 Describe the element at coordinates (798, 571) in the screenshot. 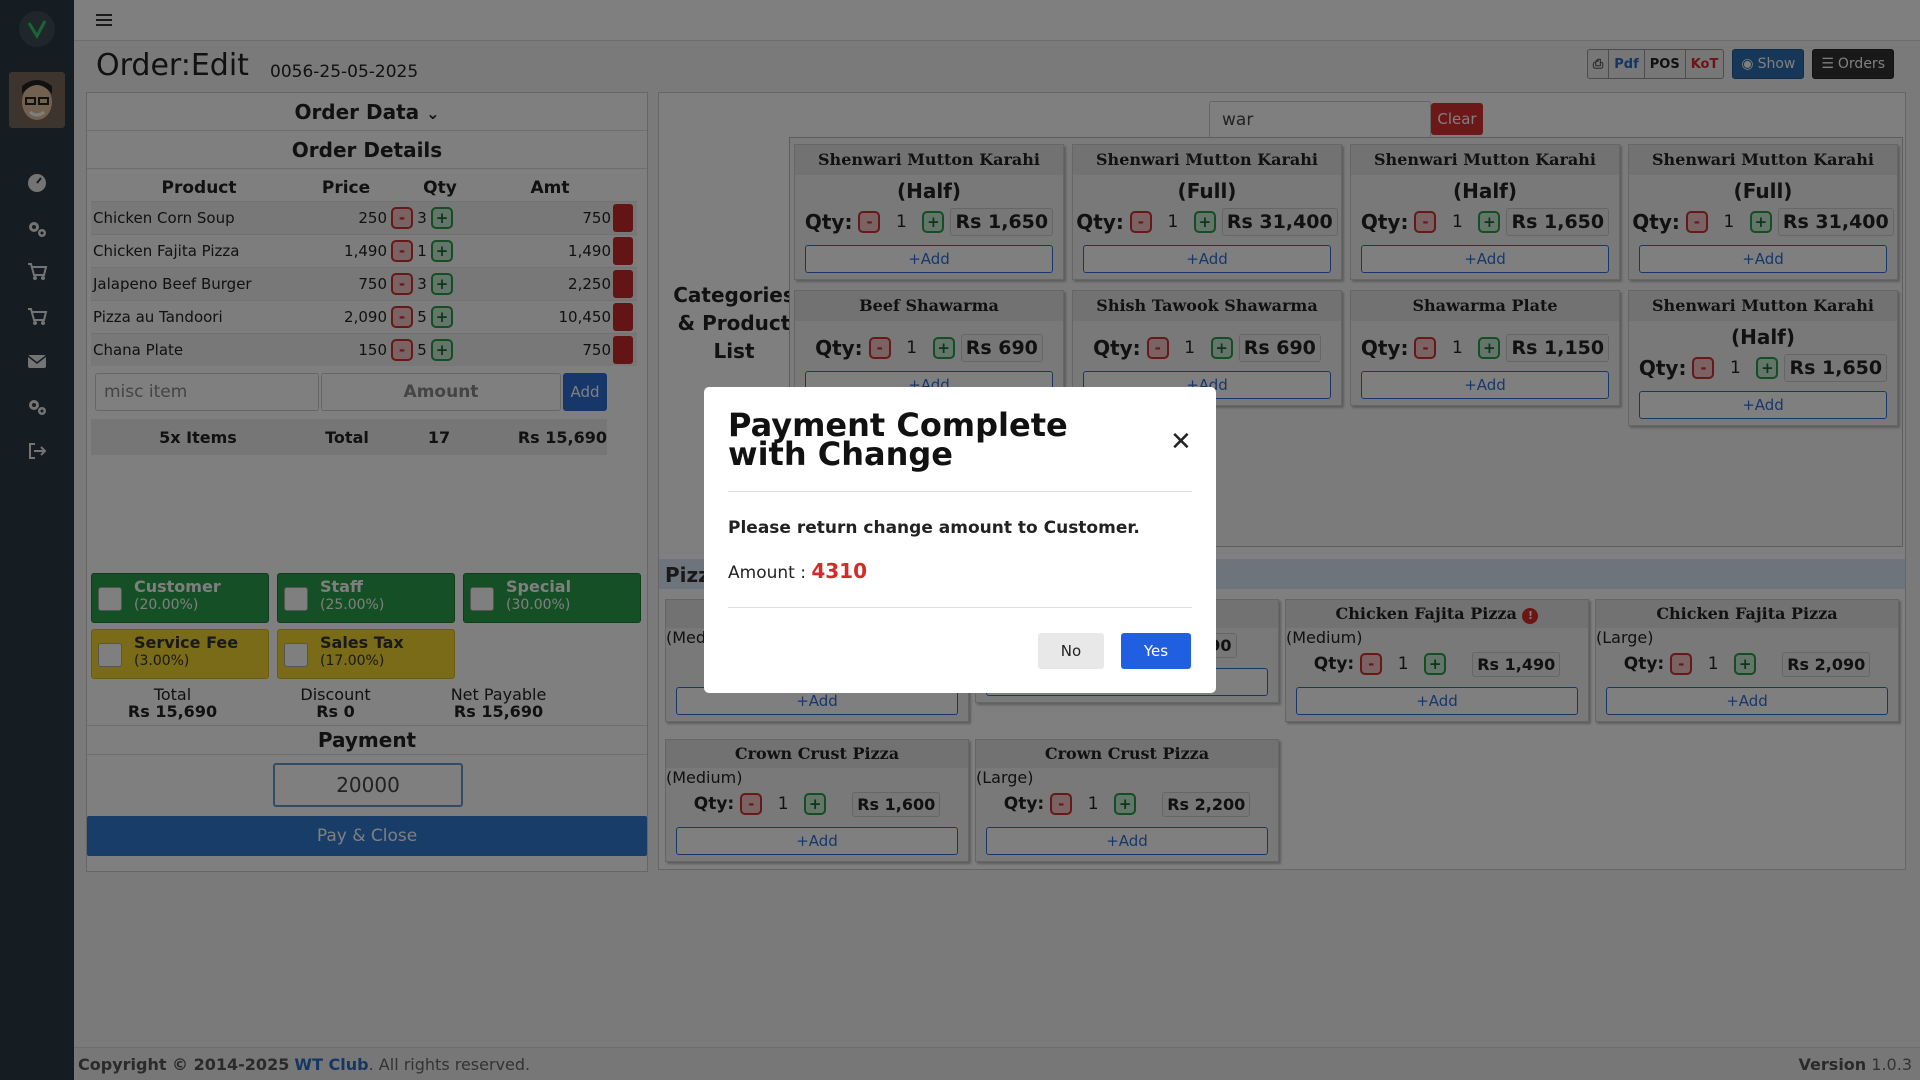

I see `change-amount: Amount : 4310` at that location.